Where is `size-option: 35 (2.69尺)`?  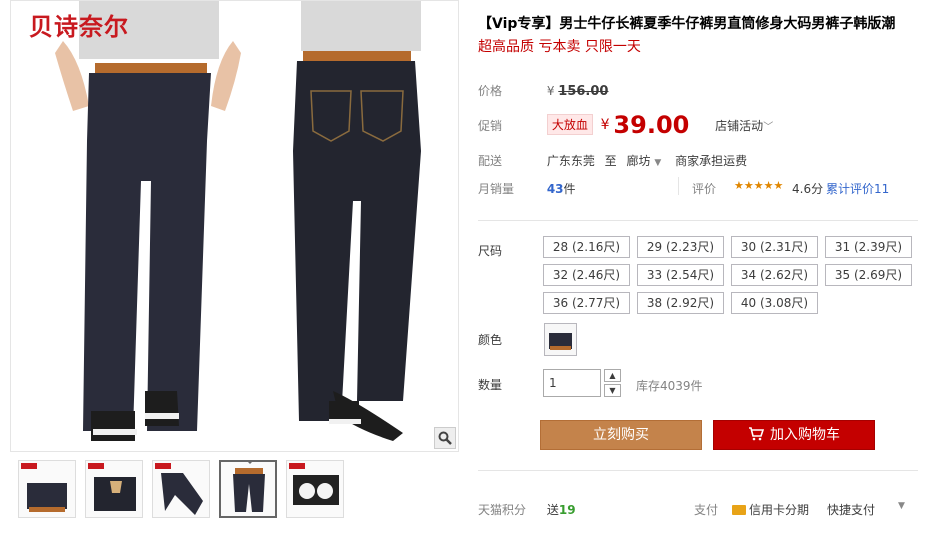 size-option: 35 (2.69尺) is located at coordinates (868, 275).